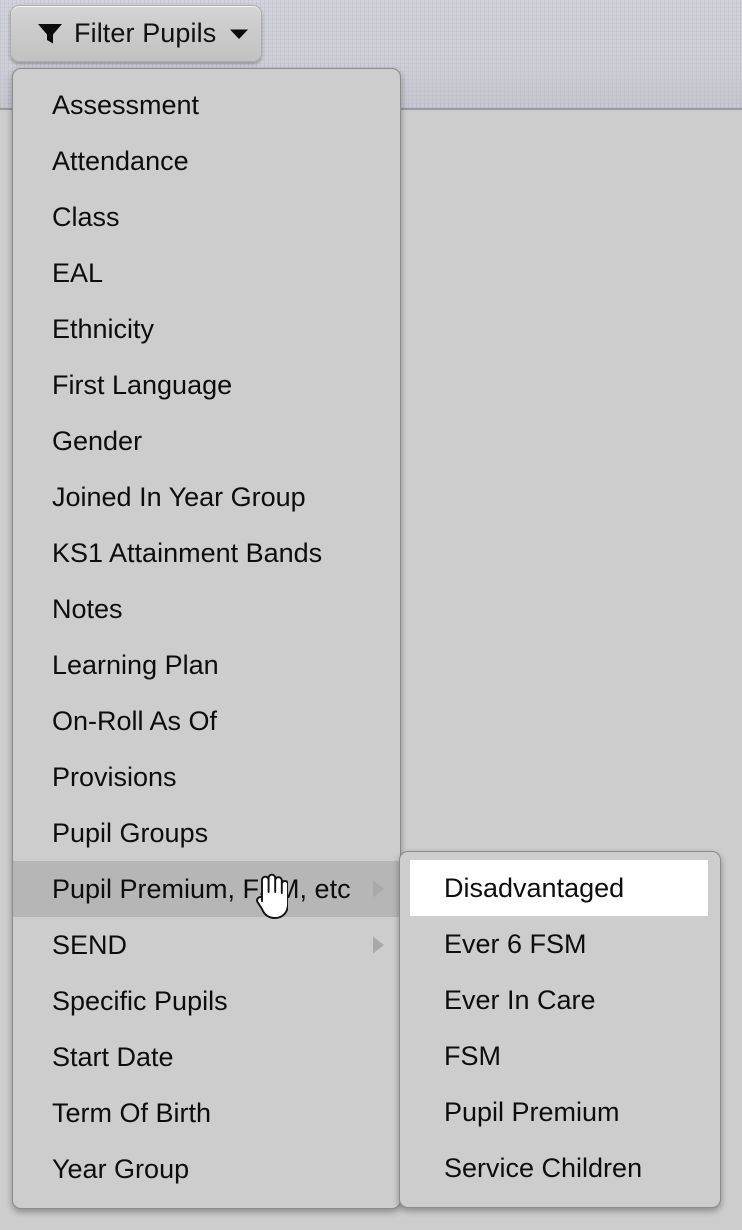  I want to click on menu-item-label: Disadvantaged, so click(534, 887).